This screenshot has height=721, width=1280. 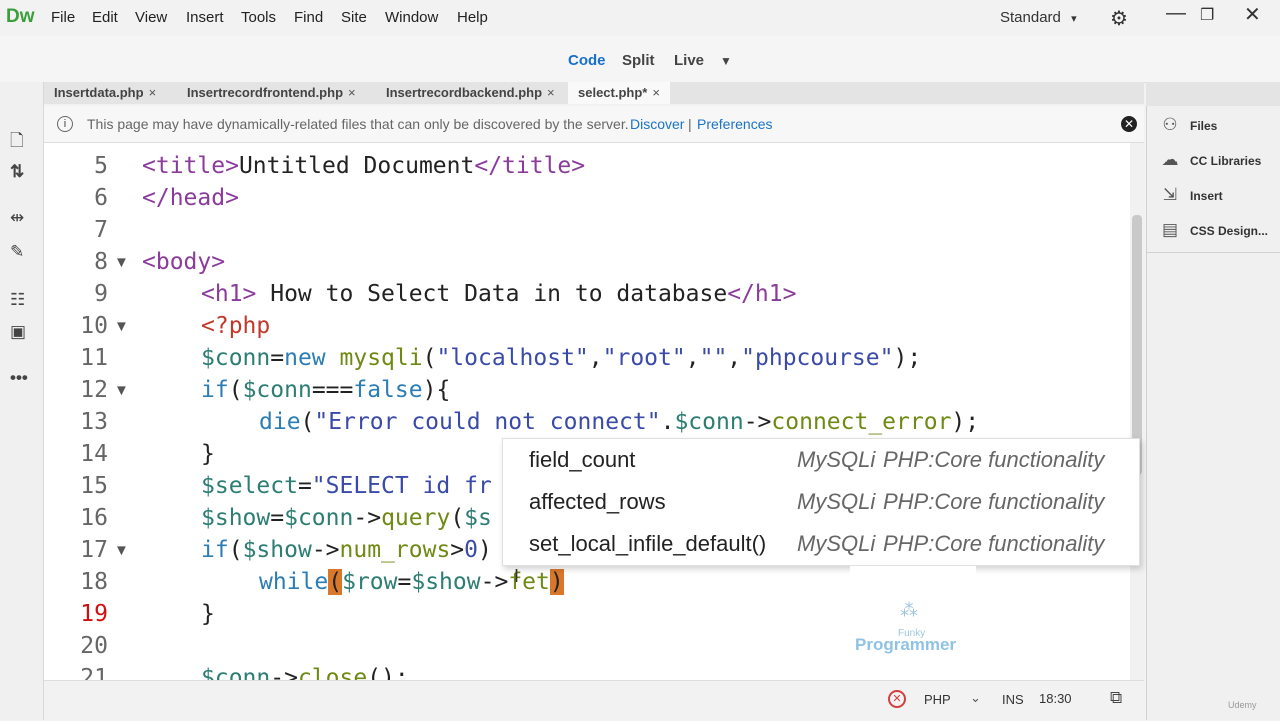 What do you see at coordinates (1170, 194) in the screenshot?
I see `insert-icon: ⇲` at bounding box center [1170, 194].